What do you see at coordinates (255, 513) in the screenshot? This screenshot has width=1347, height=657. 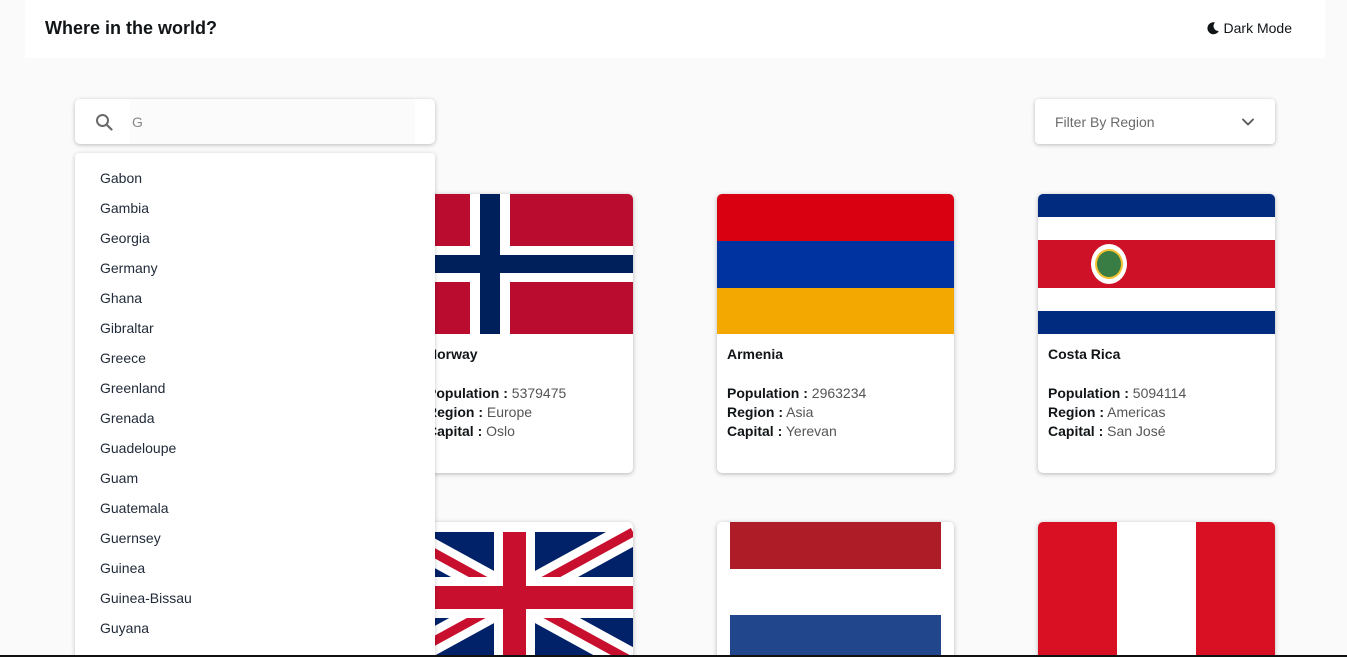 I see `suggestion-item: Guatemala` at bounding box center [255, 513].